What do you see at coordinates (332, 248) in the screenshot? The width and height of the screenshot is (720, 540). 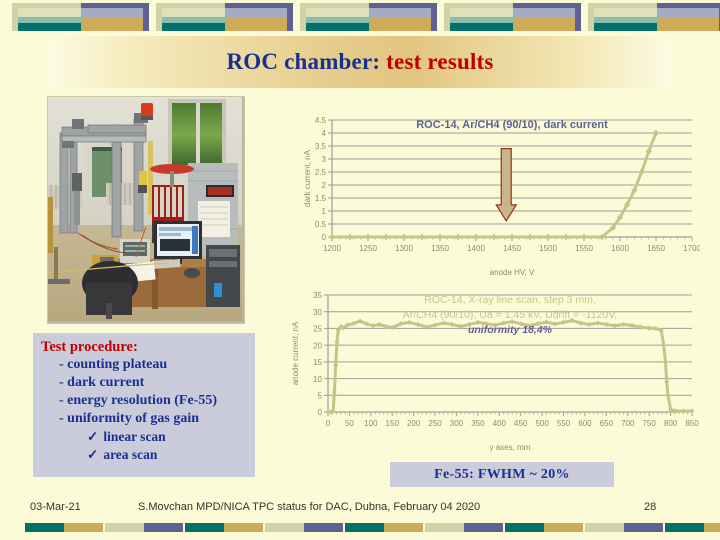 I see `x-tick-label: 1200` at bounding box center [332, 248].